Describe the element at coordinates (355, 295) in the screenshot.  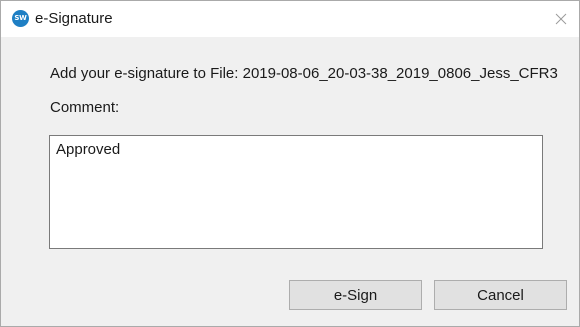
I see `e-sign-button: e-Sign` at that location.